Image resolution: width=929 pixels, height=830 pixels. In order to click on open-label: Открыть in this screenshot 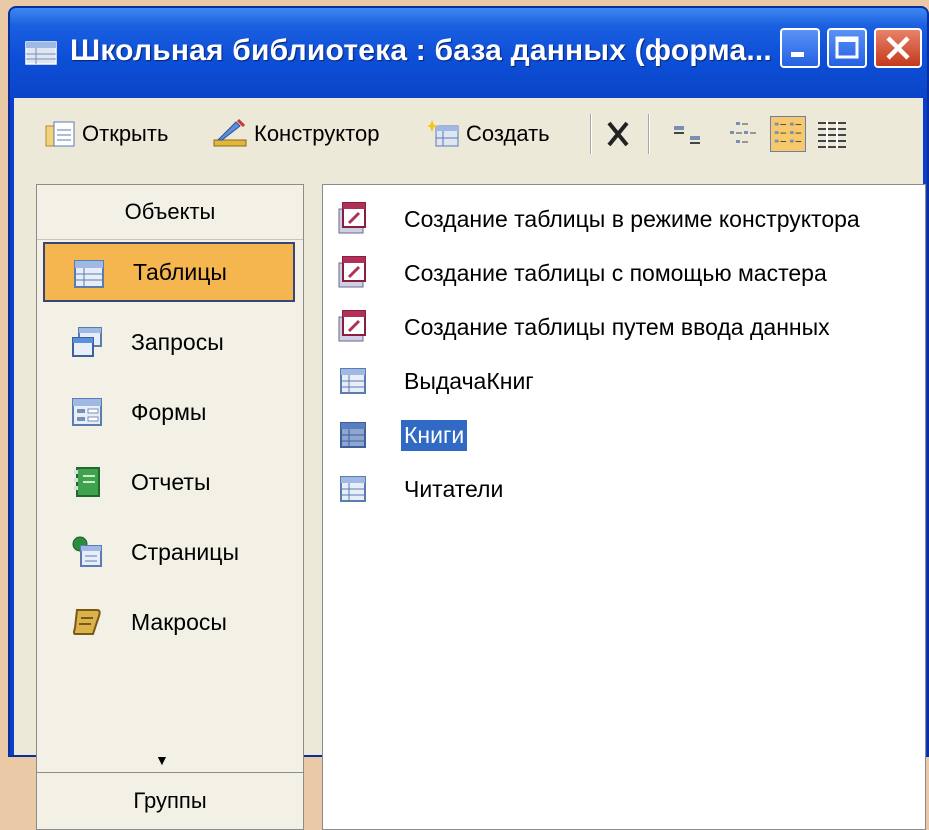, I will do `click(125, 133)`.